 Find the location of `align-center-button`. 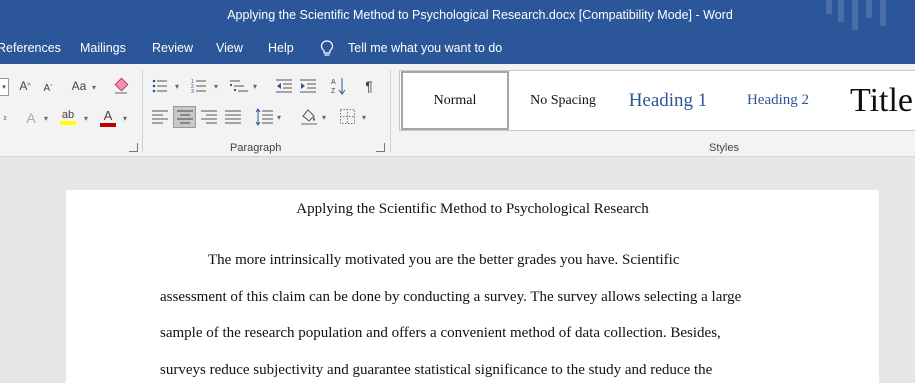

align-center-button is located at coordinates (184, 117).